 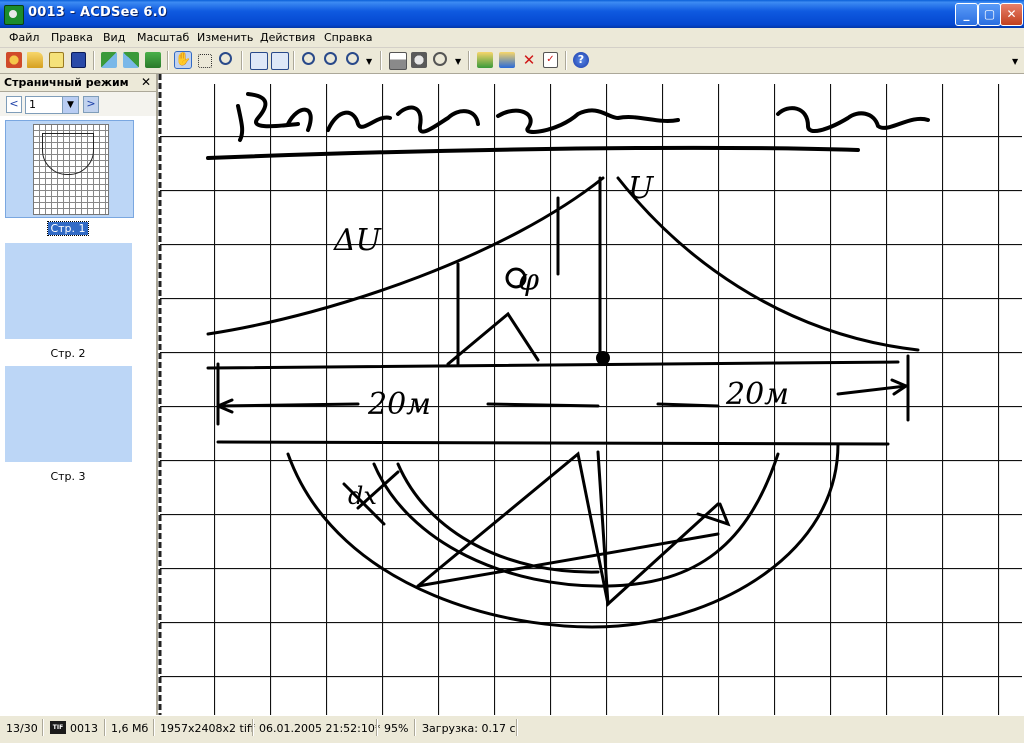 What do you see at coordinates (348, 37) in the screenshot?
I see `menu-help: Справка` at bounding box center [348, 37].